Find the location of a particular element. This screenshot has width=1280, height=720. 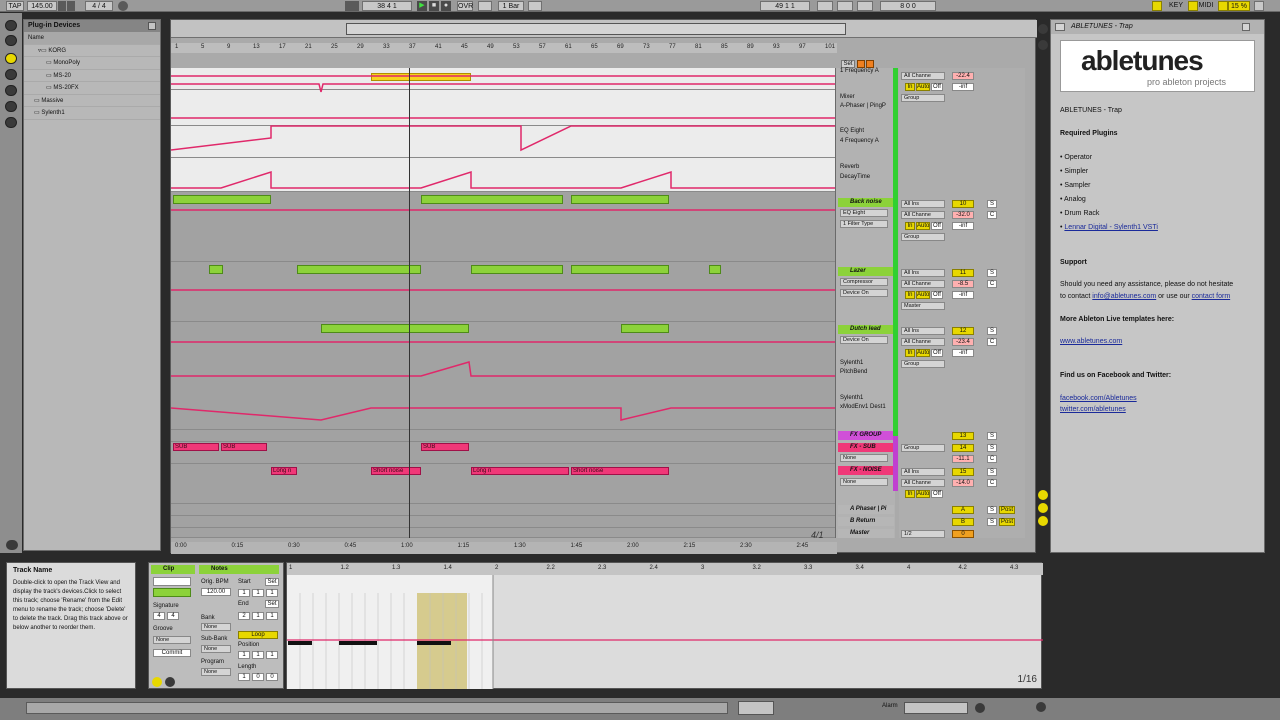

close-icon is located at coordinates (152, 26).